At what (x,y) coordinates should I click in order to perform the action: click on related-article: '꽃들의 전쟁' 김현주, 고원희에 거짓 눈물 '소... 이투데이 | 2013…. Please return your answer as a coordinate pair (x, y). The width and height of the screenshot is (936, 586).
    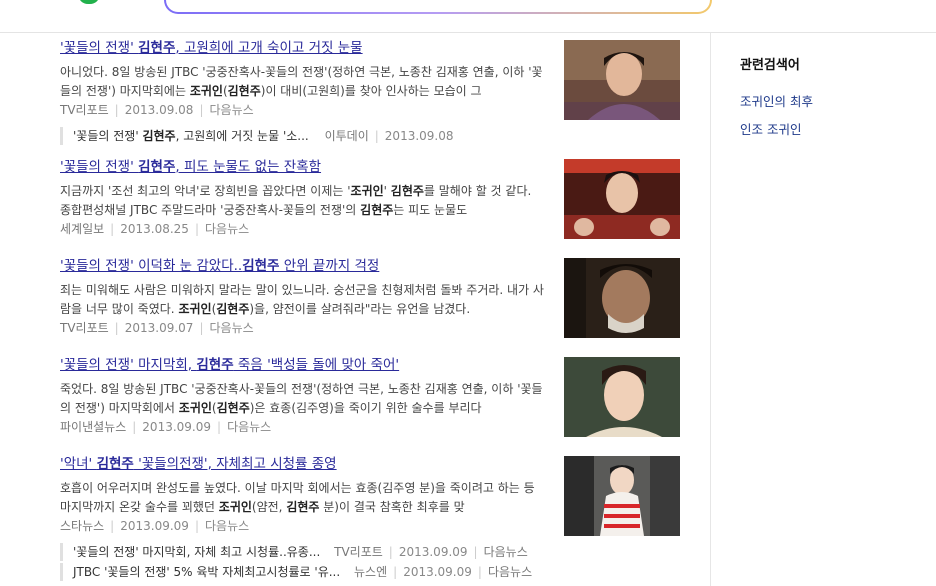
    Looking at the image, I should click on (301, 136).